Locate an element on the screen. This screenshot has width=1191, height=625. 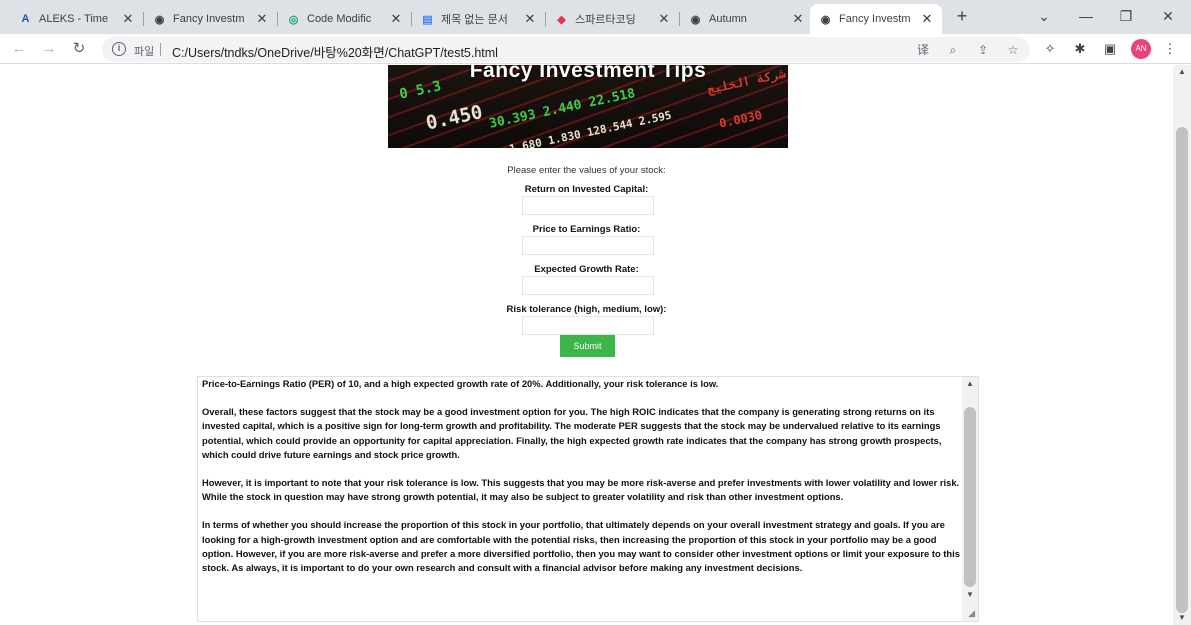
tab-title: 제목 없는 문서 is located at coordinates (474, 20).